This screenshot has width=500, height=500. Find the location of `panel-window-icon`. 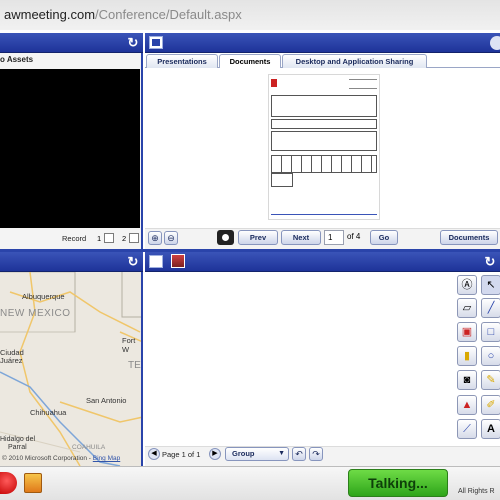

panel-window-icon is located at coordinates (156, 42).